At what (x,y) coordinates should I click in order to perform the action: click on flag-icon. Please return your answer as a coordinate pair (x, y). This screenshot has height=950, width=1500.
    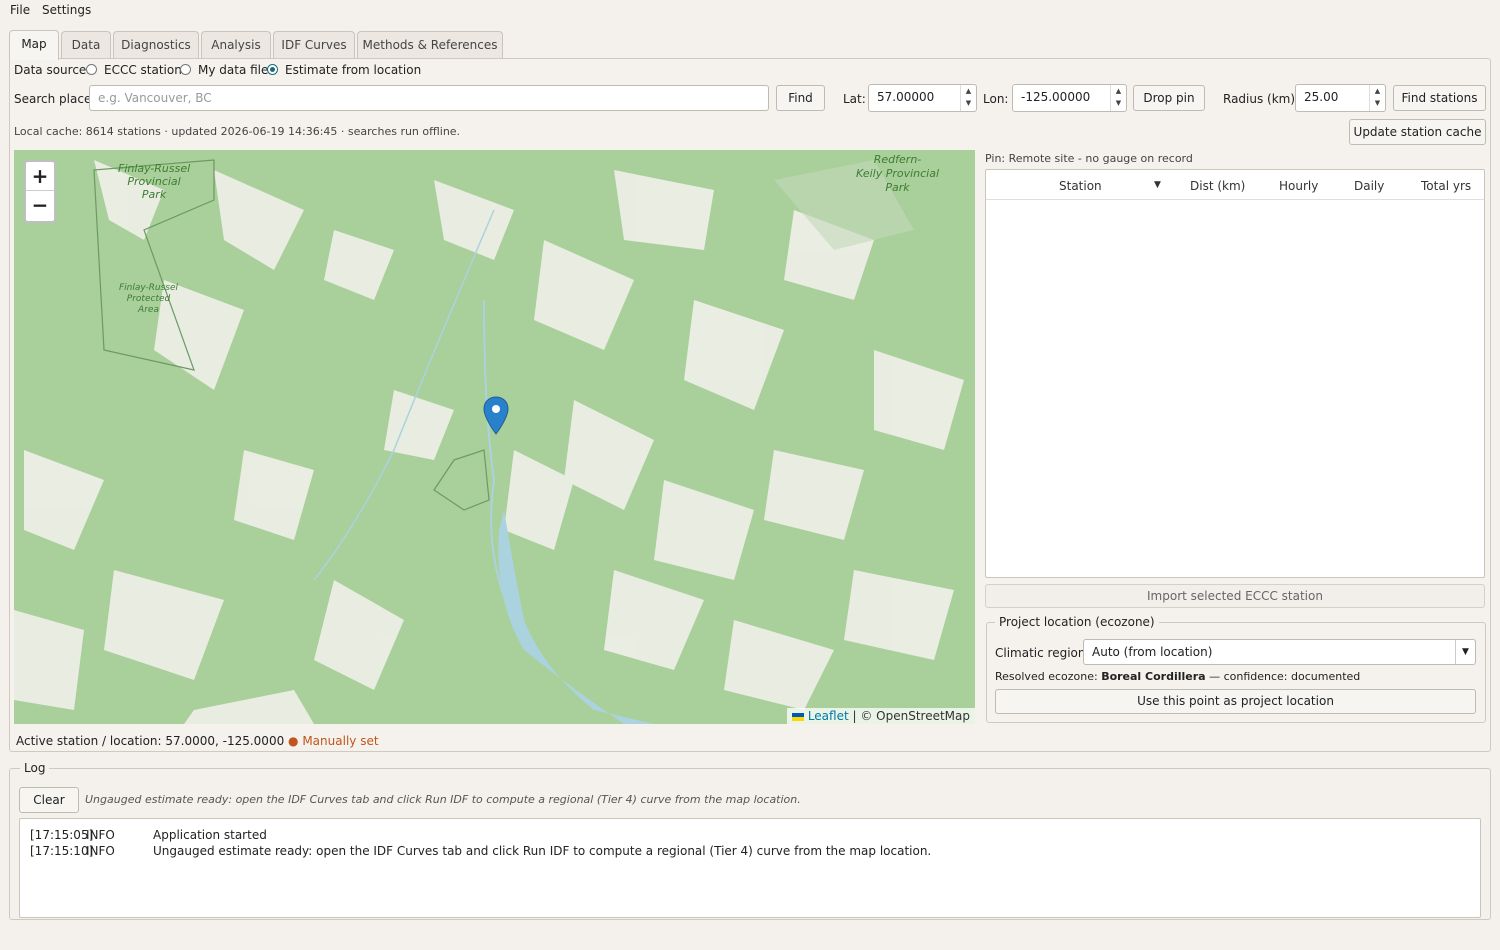
    Looking at the image, I should click on (797, 716).